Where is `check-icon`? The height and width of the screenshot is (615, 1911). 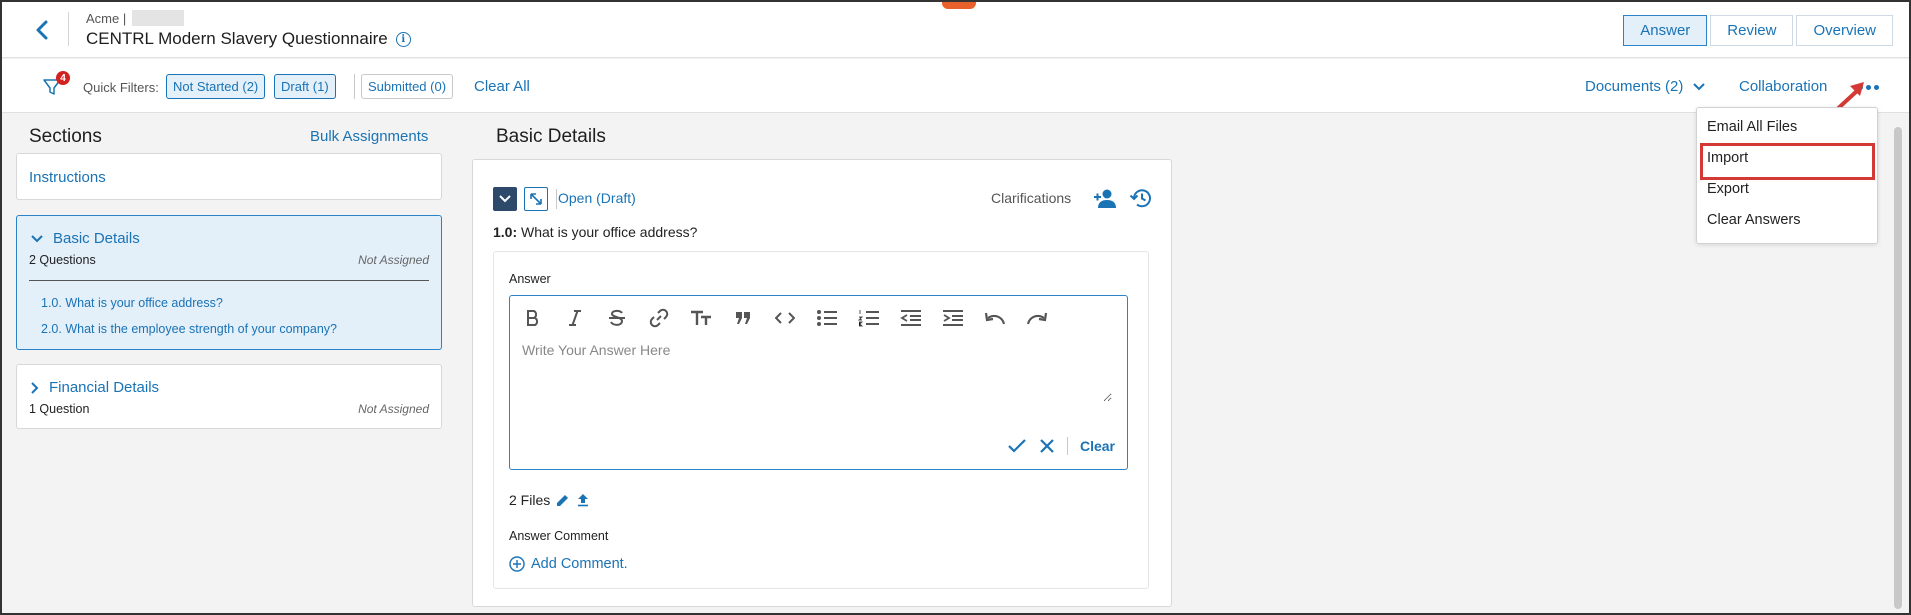
check-icon is located at coordinates (1017, 446).